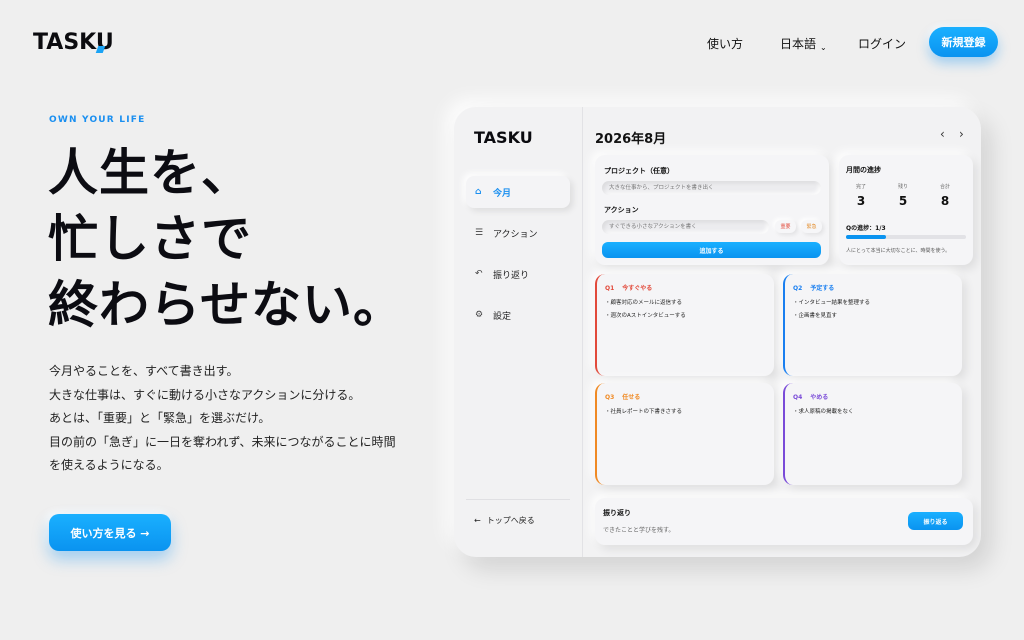  Describe the element at coordinates (725, 43) in the screenshot. I see `nav-how-to-link: 使い方` at that location.